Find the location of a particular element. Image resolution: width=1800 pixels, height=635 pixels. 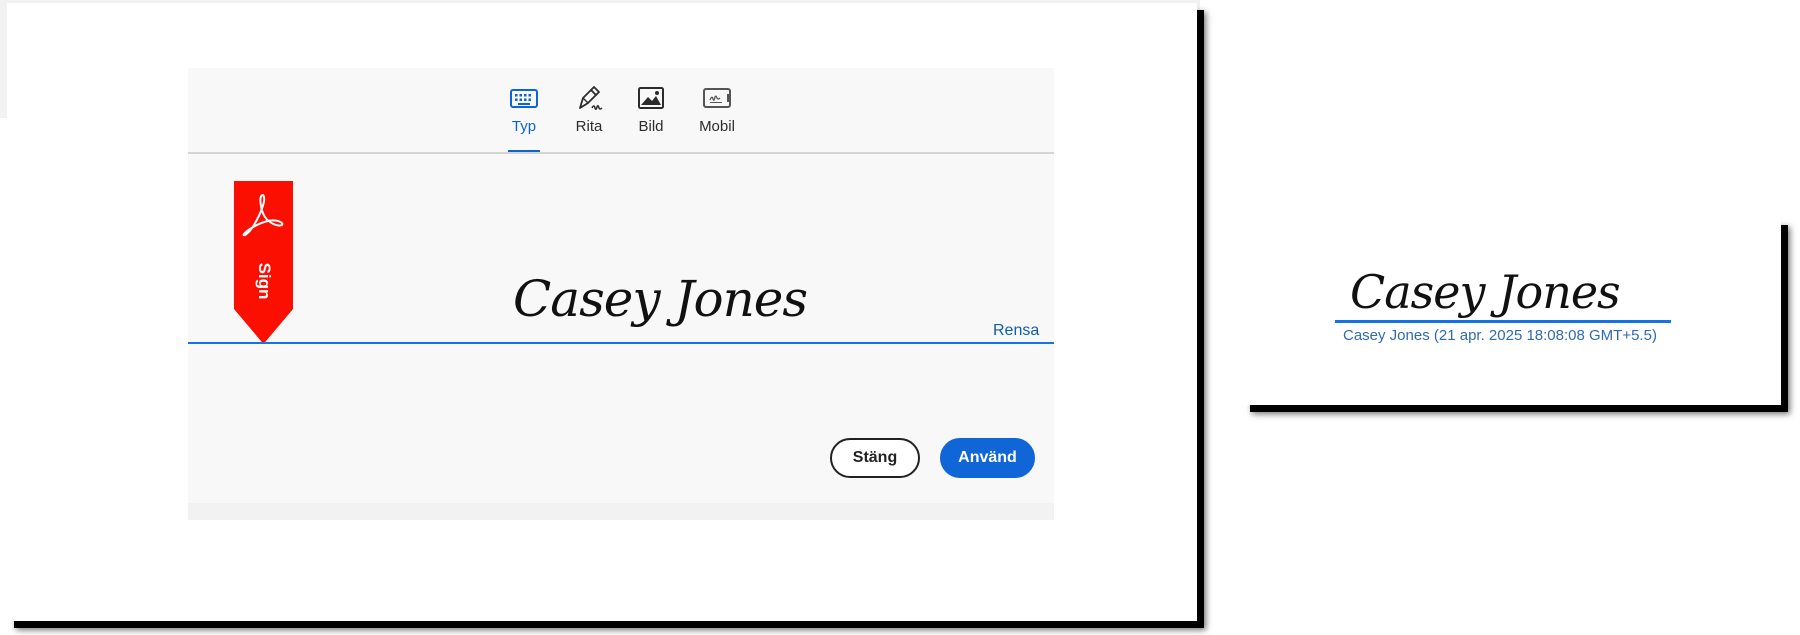

close-button: Stäng is located at coordinates (875, 458).